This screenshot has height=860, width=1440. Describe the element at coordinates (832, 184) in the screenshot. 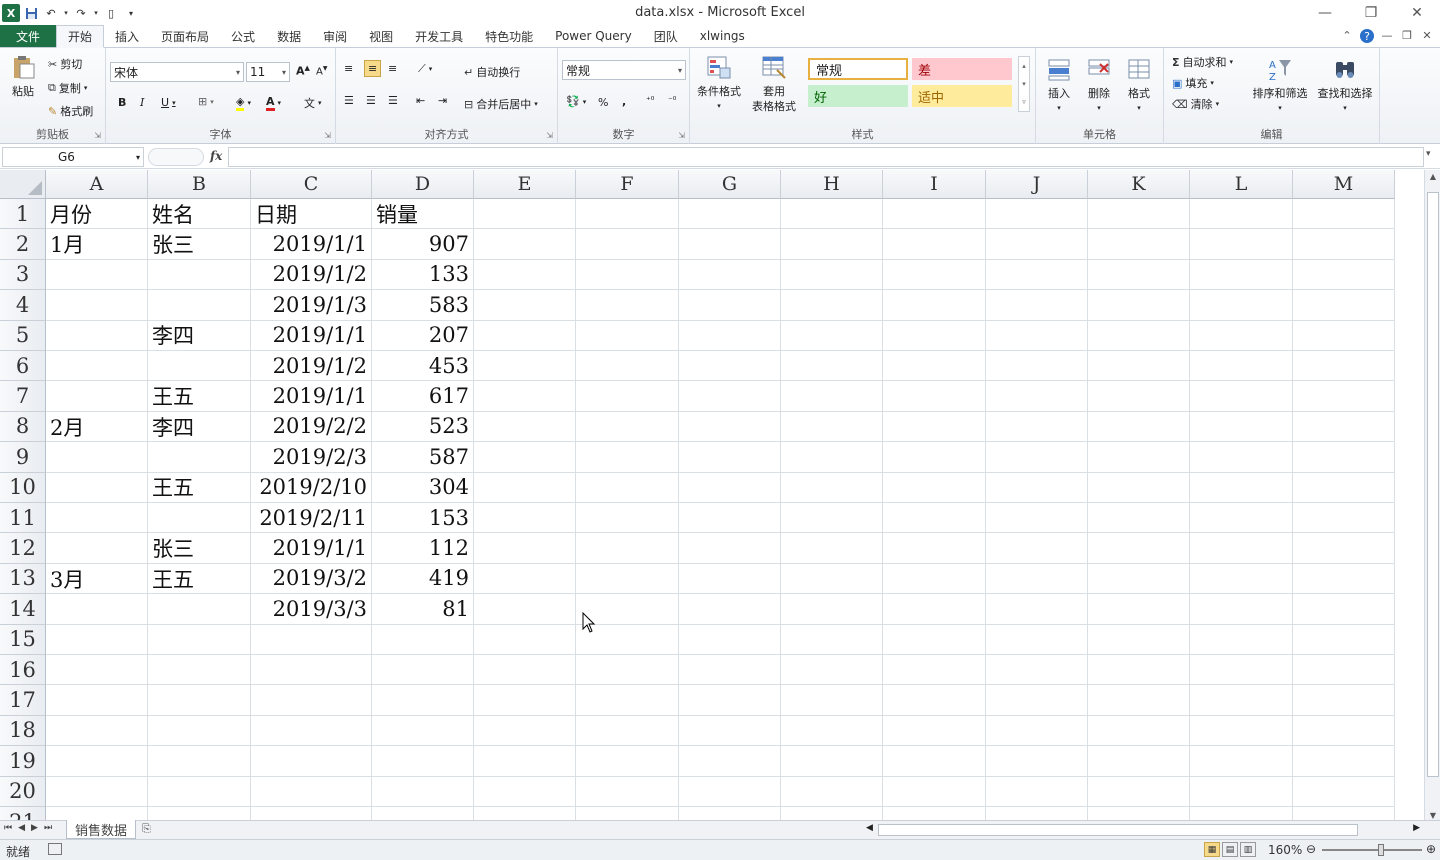

I see `column-header: H` at that location.